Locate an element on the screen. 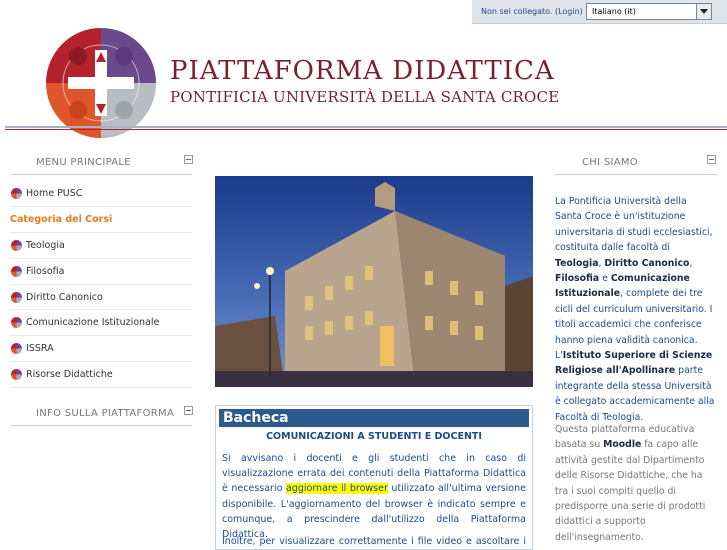 The width and height of the screenshot is (727, 550). menu-item: Risorse Didattiche is located at coordinates (101, 375).